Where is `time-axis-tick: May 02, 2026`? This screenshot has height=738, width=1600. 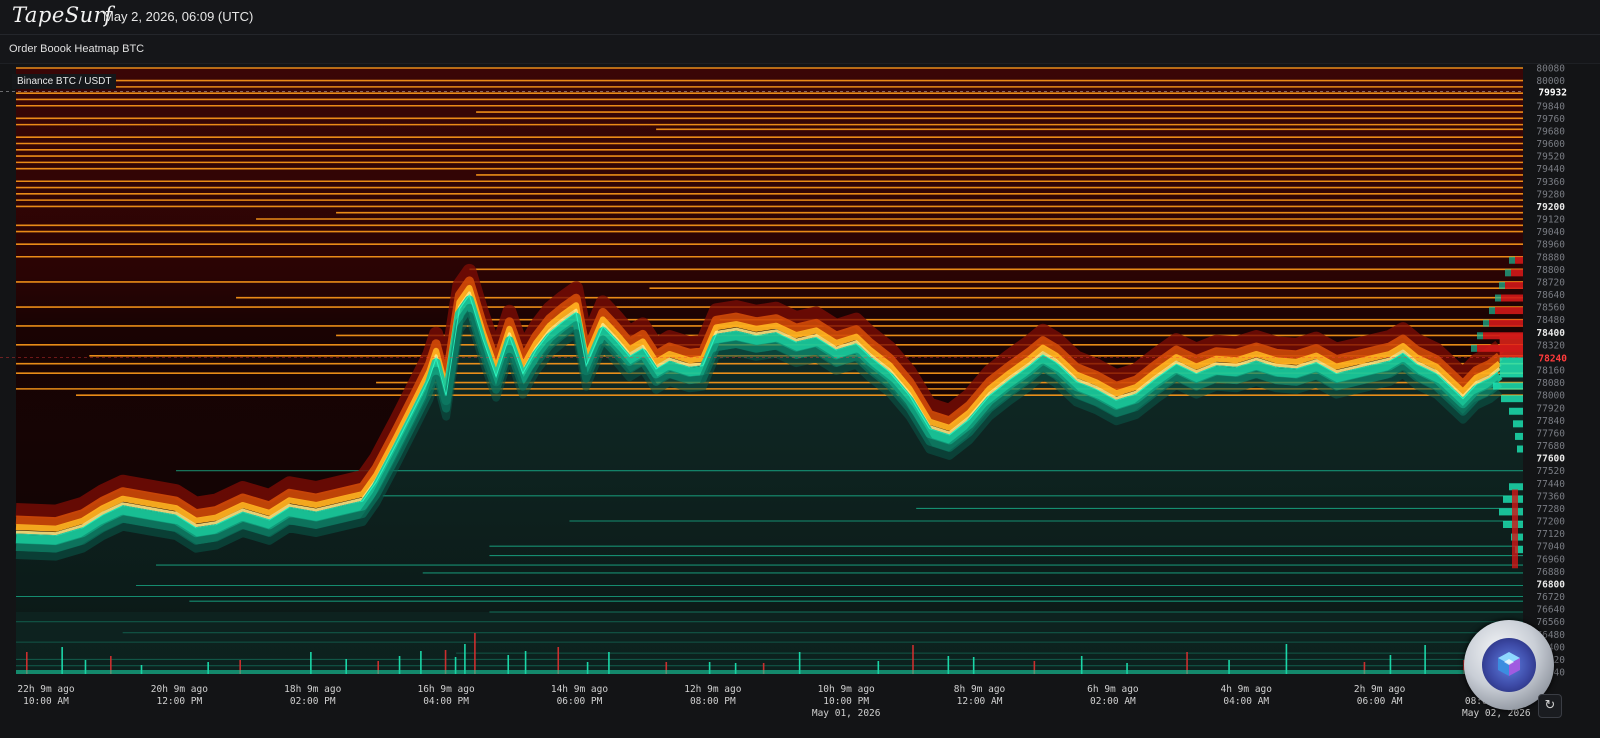
time-axis-tick: May 02, 2026 is located at coordinates (1496, 713).